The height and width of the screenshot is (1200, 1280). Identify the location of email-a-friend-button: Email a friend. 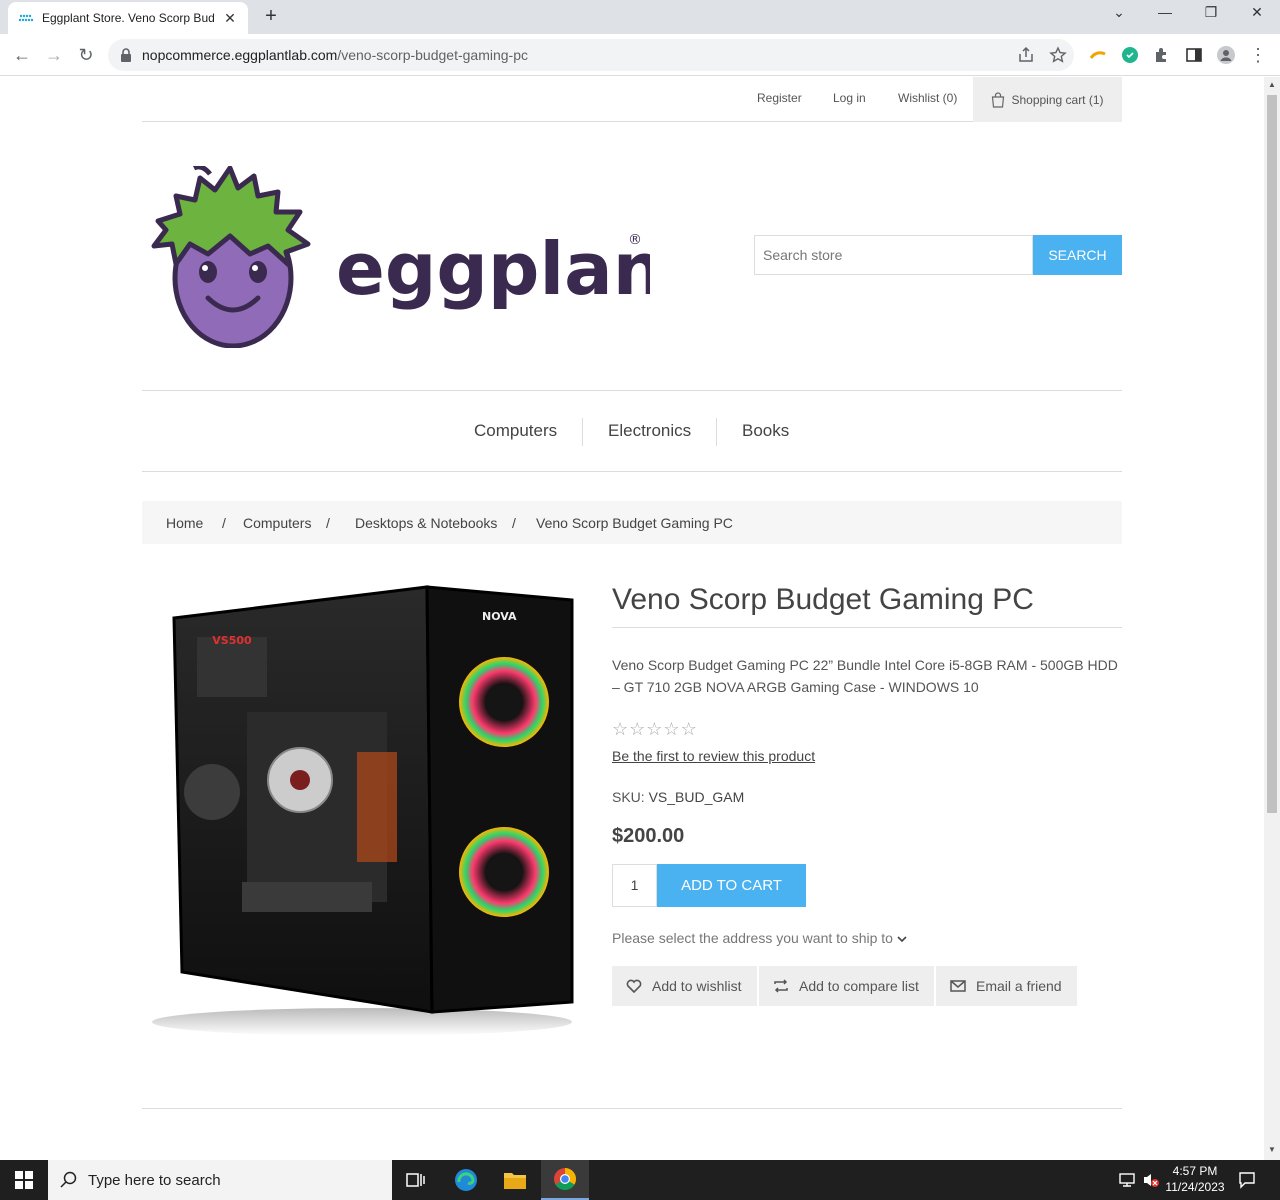
(1006, 986).